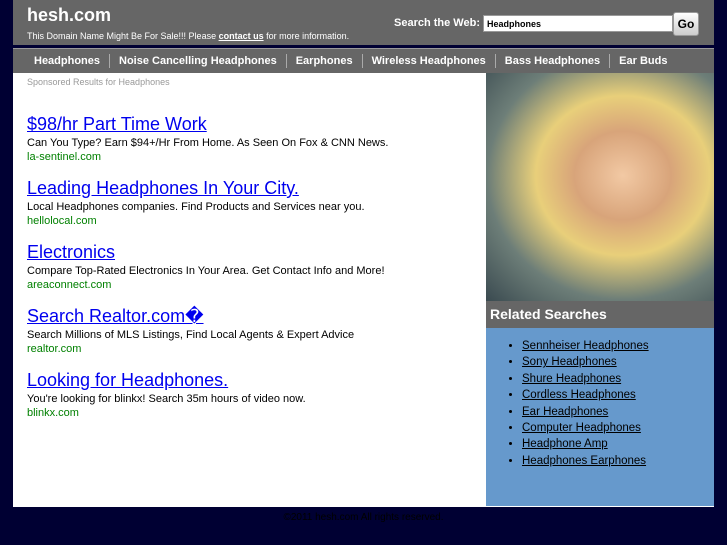 The image size is (727, 545). What do you see at coordinates (565, 444) in the screenshot?
I see `related-link: Headphone Amp` at bounding box center [565, 444].